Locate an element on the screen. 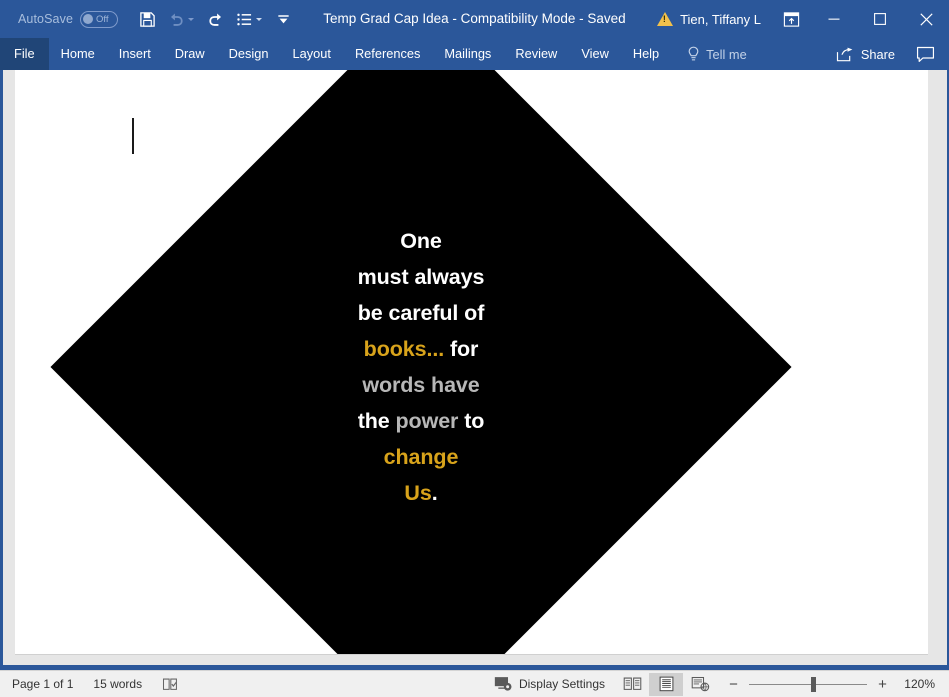 Image resolution: width=949 pixels, height=697 pixels. maximize-icon is located at coordinates (880, 19).